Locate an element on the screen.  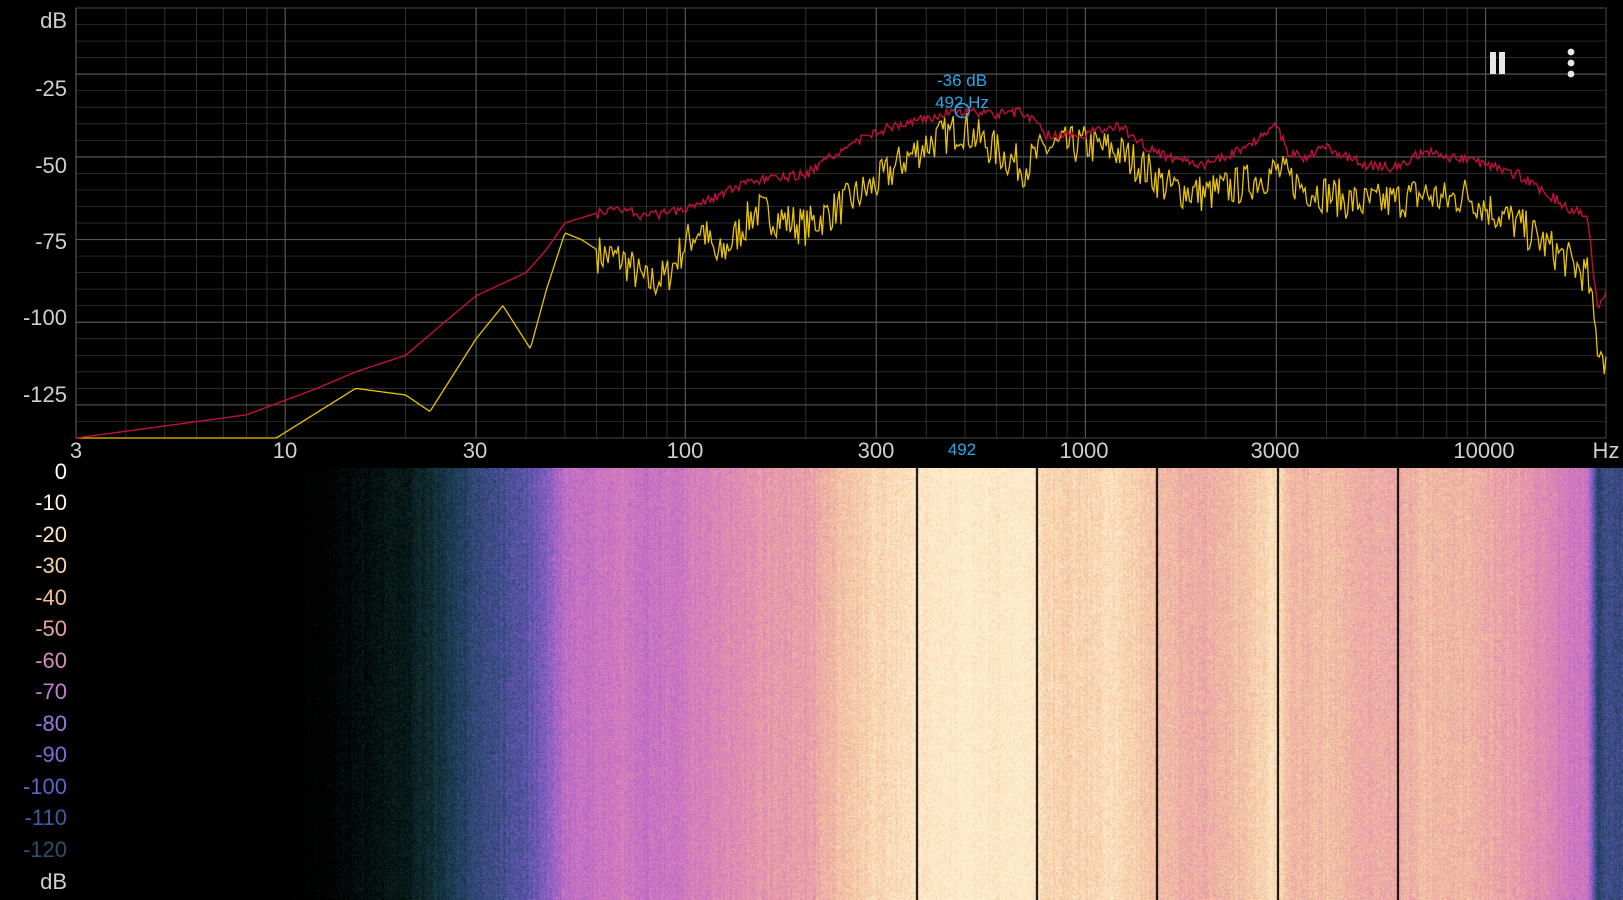
pause-icon is located at coordinates (1497, 63).